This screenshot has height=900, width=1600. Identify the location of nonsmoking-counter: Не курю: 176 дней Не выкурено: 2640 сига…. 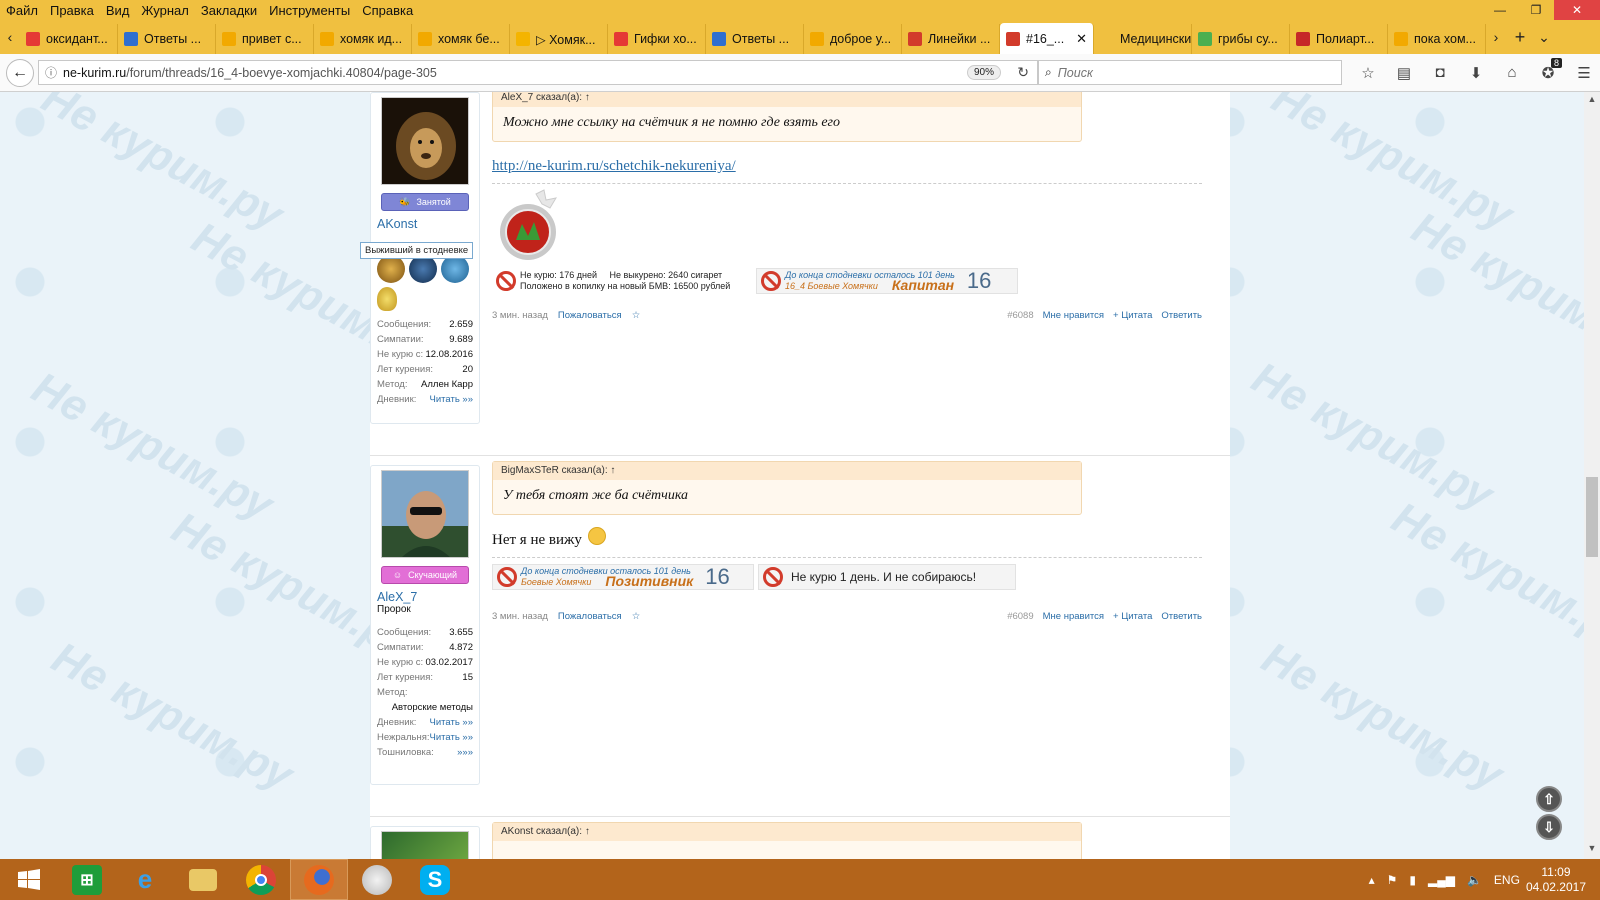
(622, 281).